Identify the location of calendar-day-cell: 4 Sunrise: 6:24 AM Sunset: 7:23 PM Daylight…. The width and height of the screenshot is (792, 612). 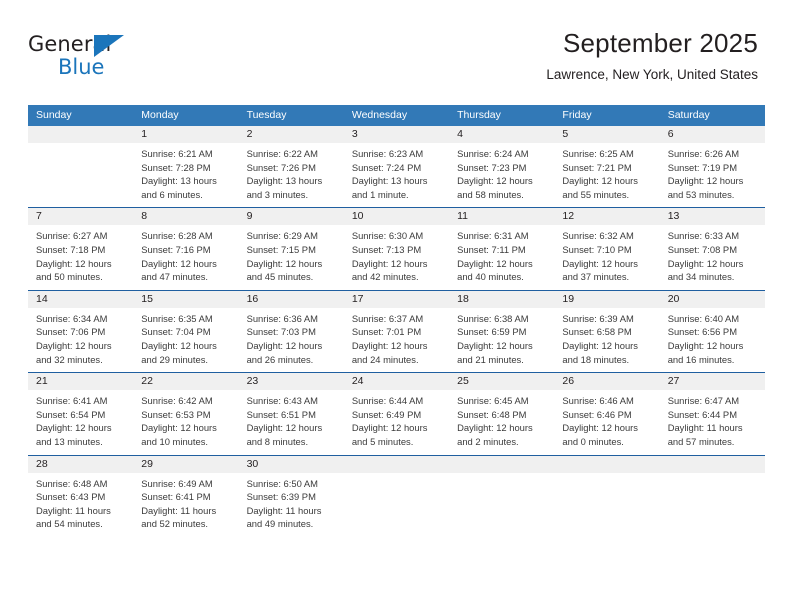
(502, 166).